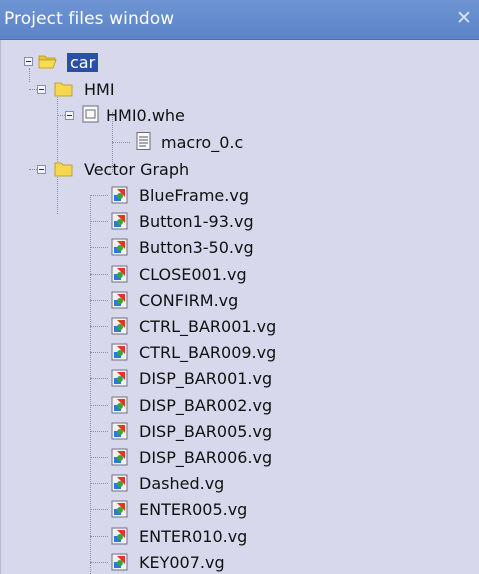  Describe the element at coordinates (194, 195) in the screenshot. I see `tree-item-label: BlueFrame.vg` at that location.